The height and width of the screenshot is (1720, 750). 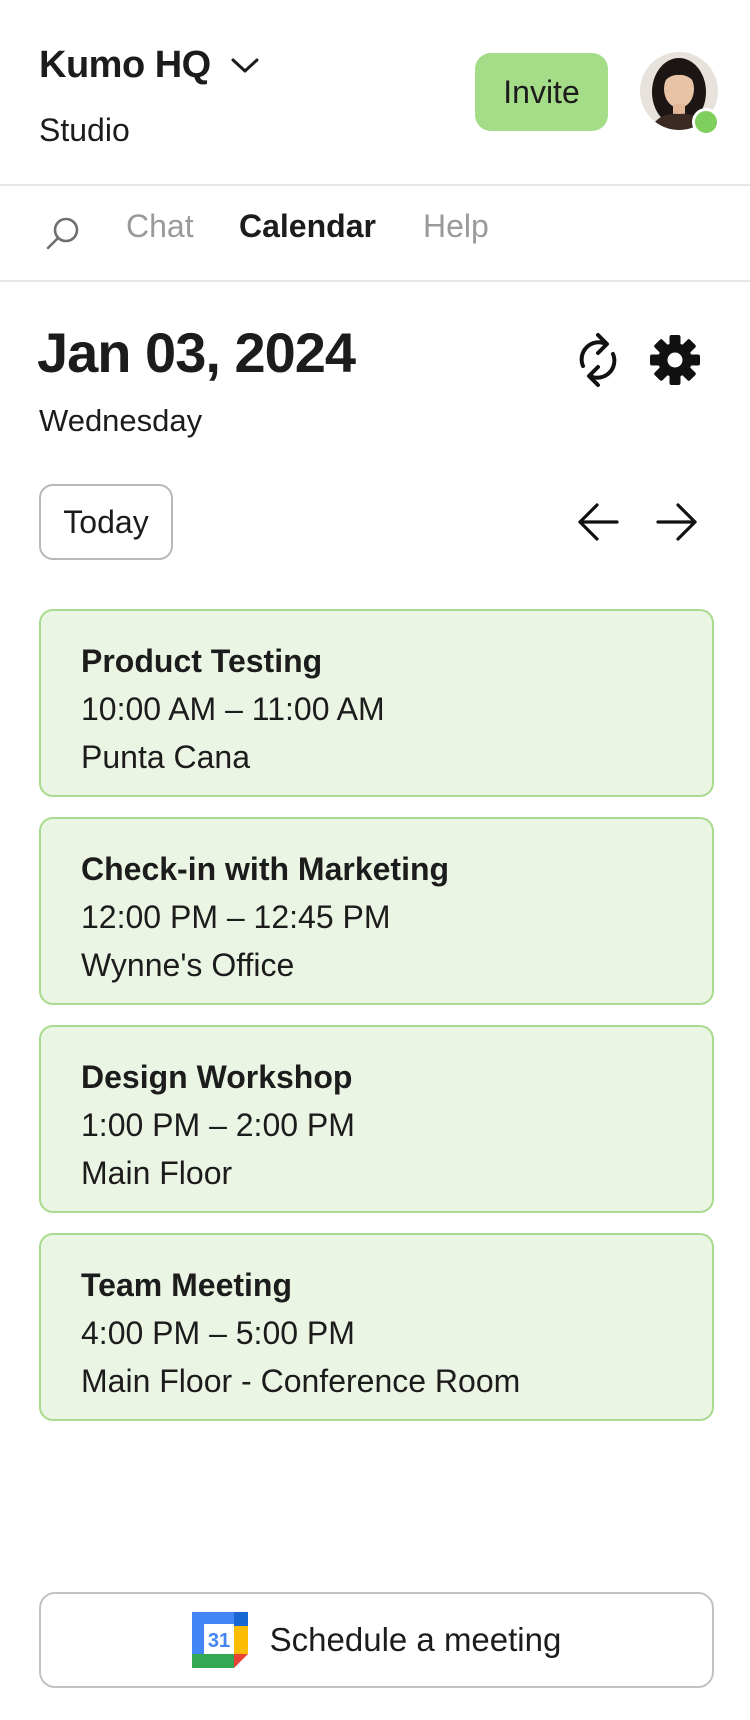 I want to click on event-time: 12:00 PM – 12:45 PM, so click(x=236, y=917).